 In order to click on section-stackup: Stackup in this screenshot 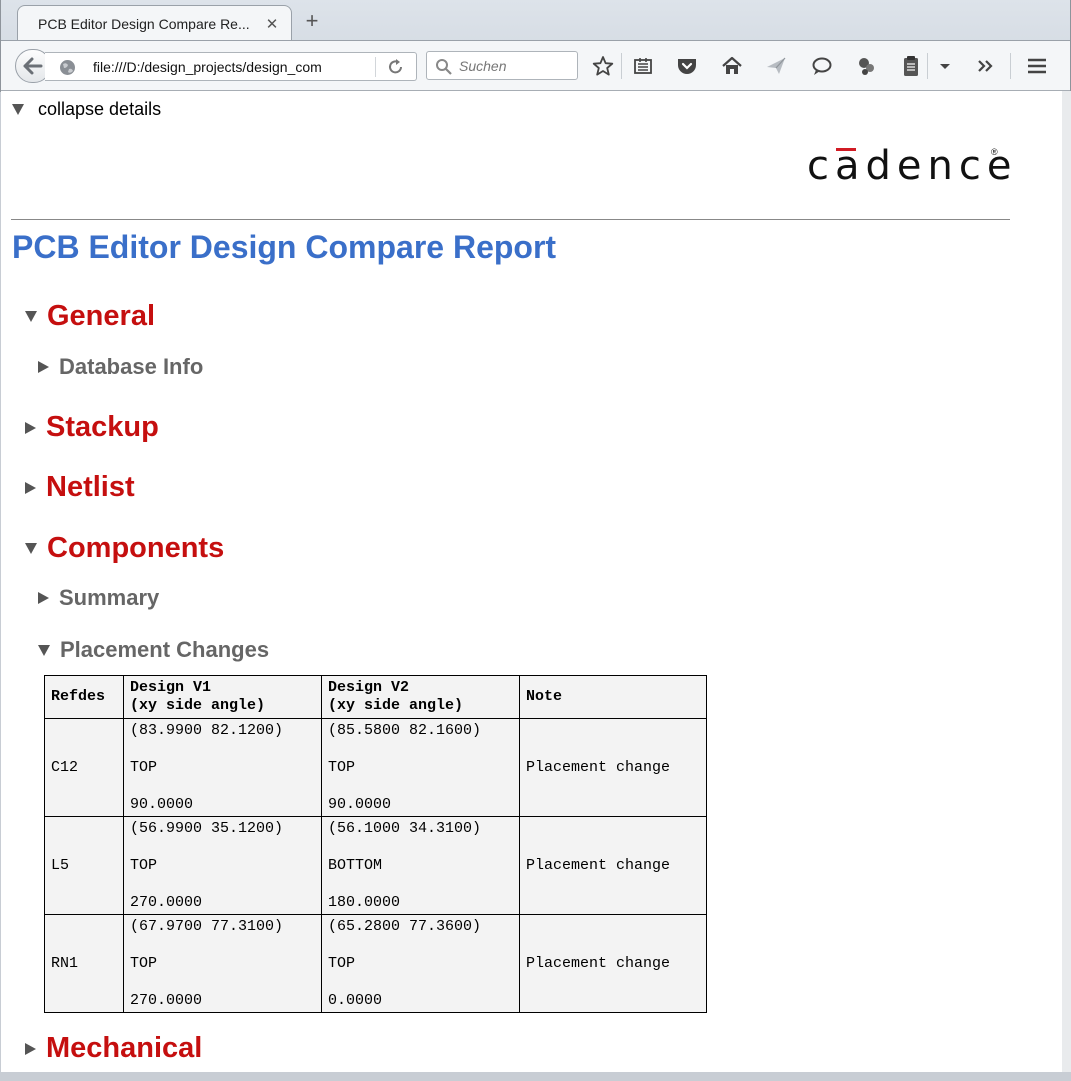, I will do `click(92, 427)`.